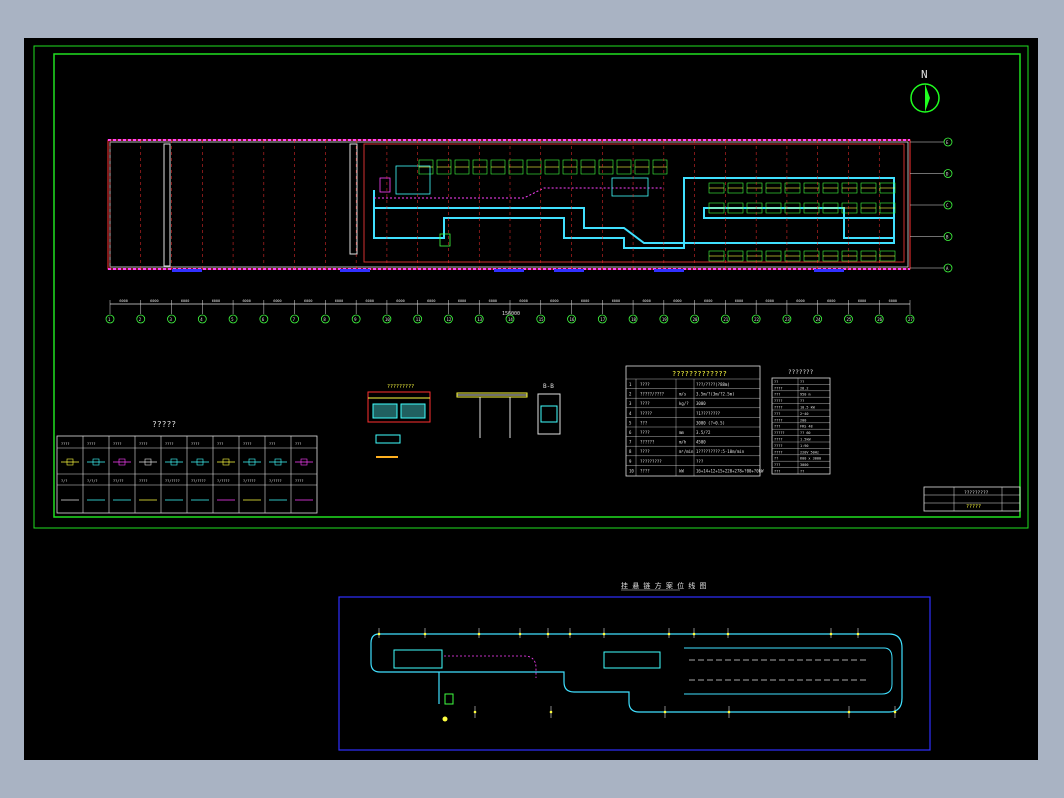 The height and width of the screenshot is (798, 1064). What do you see at coordinates (972, 499) in the screenshot?
I see `title-block: ????????? ?????` at bounding box center [972, 499].